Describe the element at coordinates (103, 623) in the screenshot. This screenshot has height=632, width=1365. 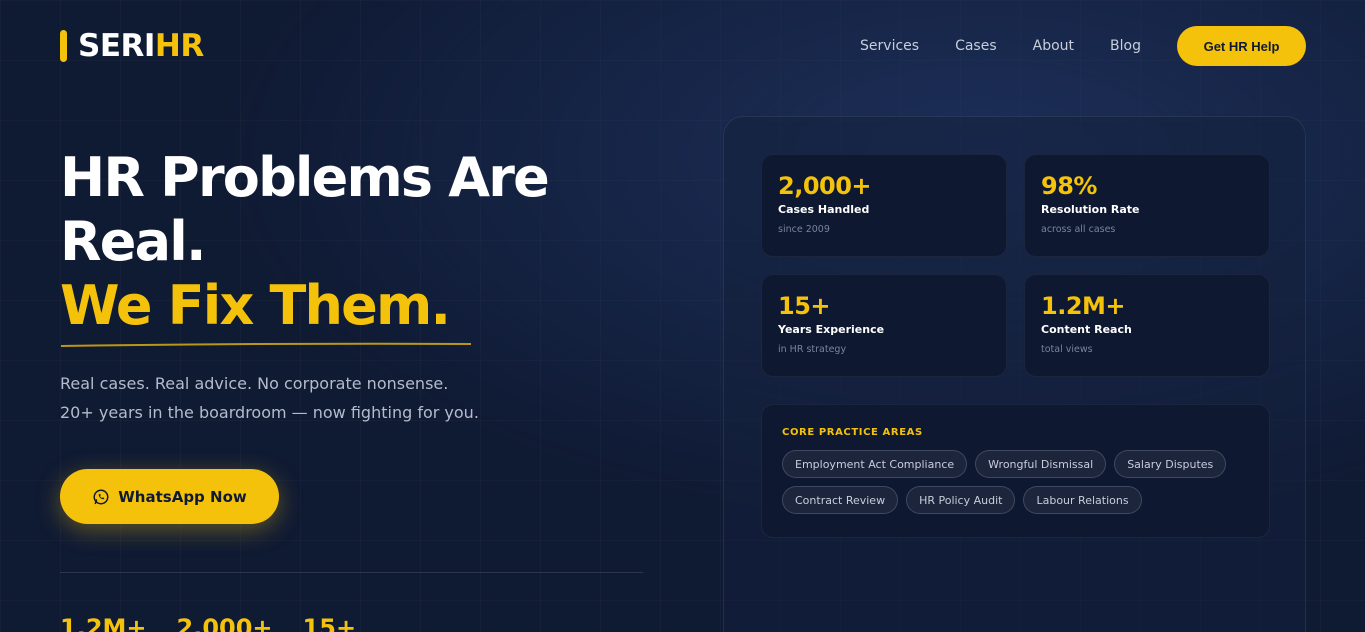
I see `bottom-stat-reach: 1.2M+` at that location.